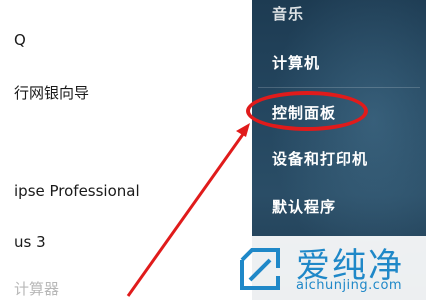 The image size is (426, 300). Describe the element at coordinates (349, 285) in the screenshot. I see `watermark-url: aichunjing.com` at that location.